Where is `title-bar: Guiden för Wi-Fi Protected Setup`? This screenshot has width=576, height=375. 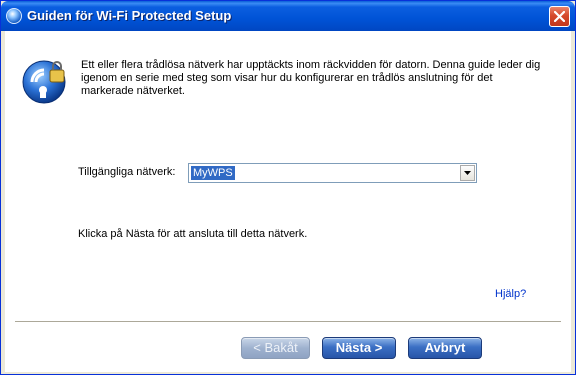
title-bar: Guiden för Wi-Fi Protected Setup is located at coordinates (288, 16).